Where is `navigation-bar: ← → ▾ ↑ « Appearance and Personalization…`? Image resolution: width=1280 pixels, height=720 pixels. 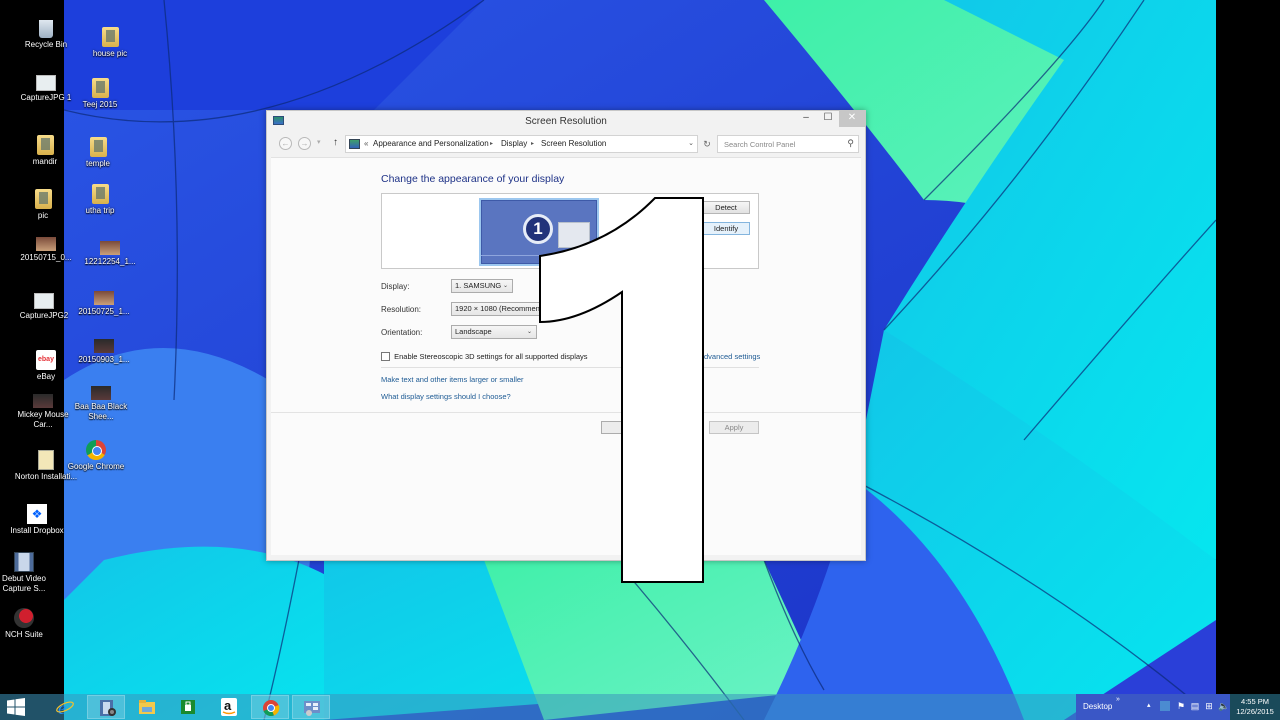
navigation-bar: ← → ▾ ↑ « Appearance and Personalization… is located at coordinates (566, 144).